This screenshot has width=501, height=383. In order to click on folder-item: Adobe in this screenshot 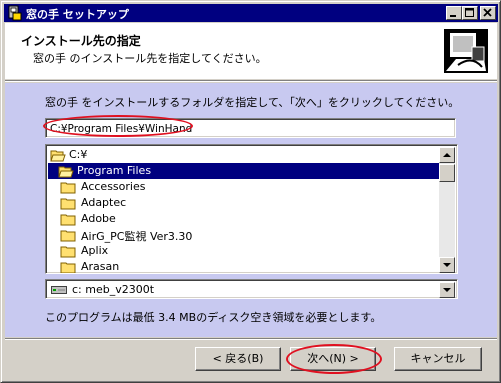, I will do `click(244, 219)`.